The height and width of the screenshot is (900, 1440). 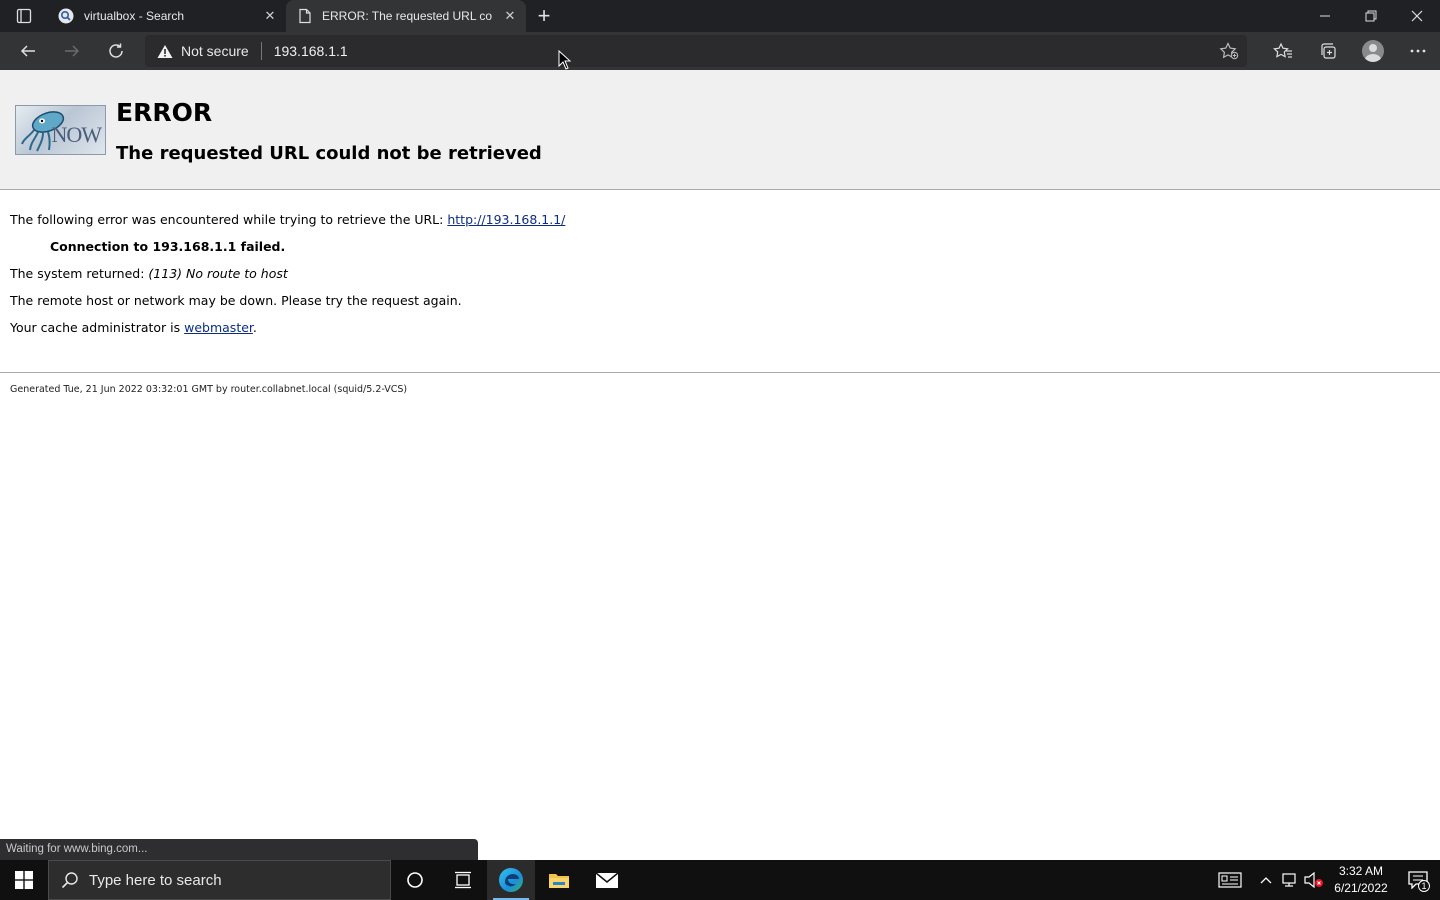 What do you see at coordinates (254, 327) in the screenshot?
I see `cache-admin-end: .` at bounding box center [254, 327].